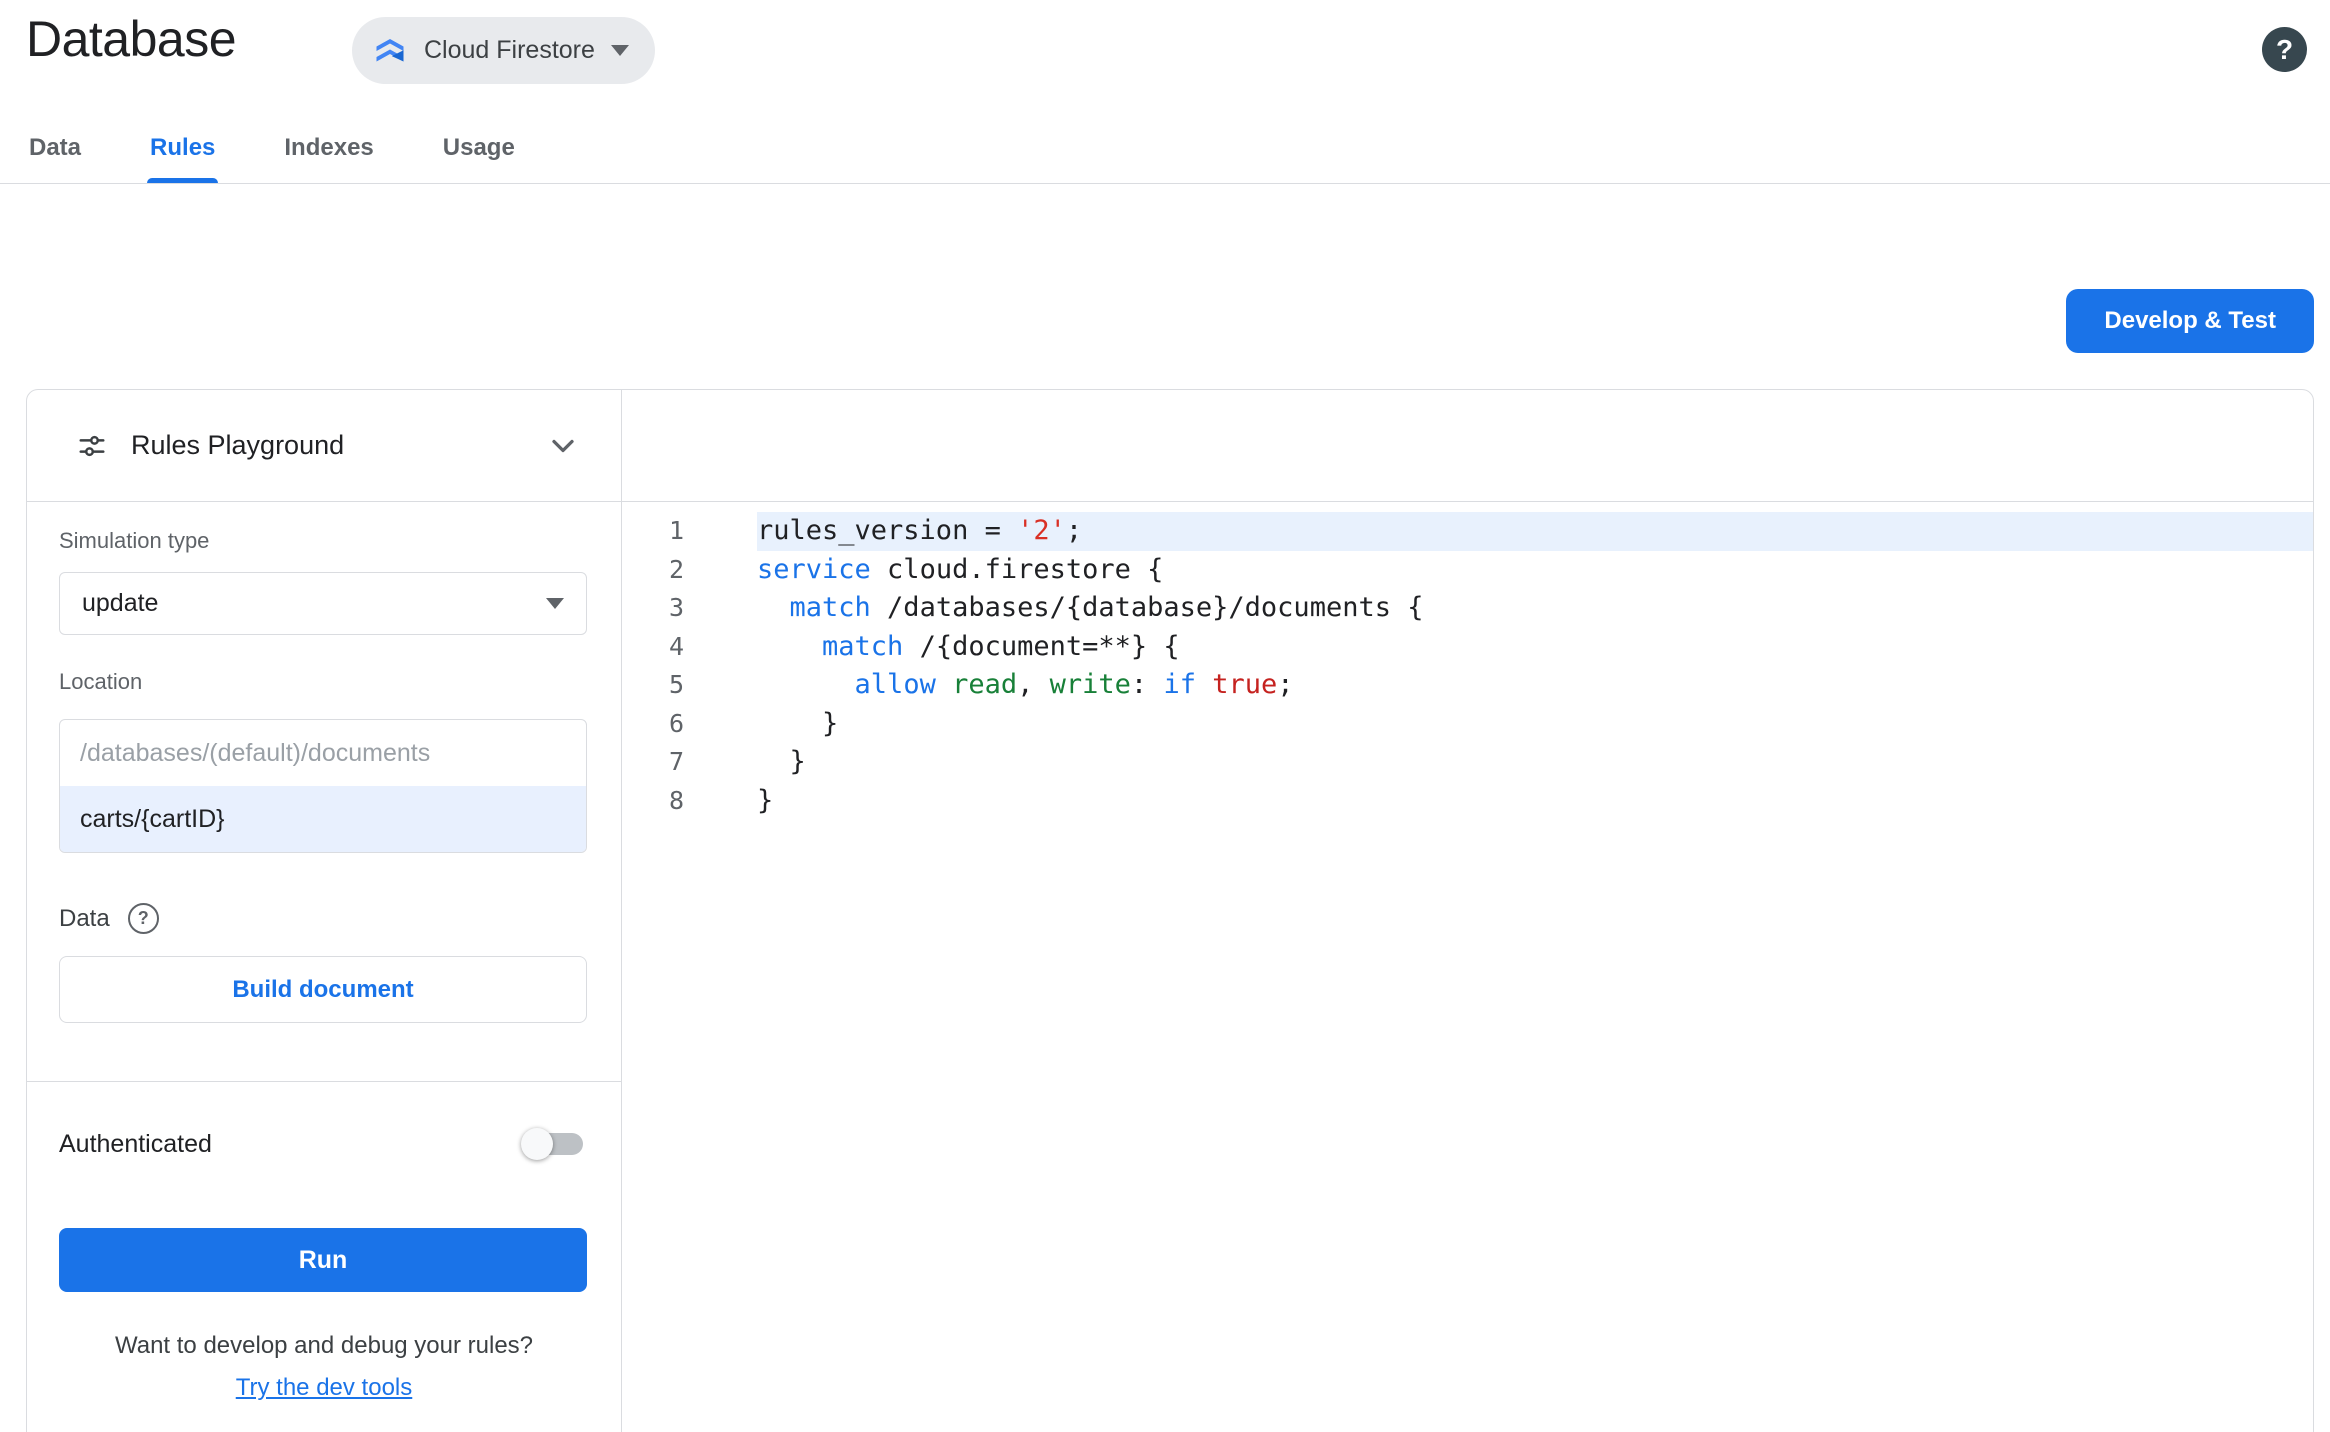  Describe the element at coordinates (101, 681) in the screenshot. I see `location-label: Location` at that location.